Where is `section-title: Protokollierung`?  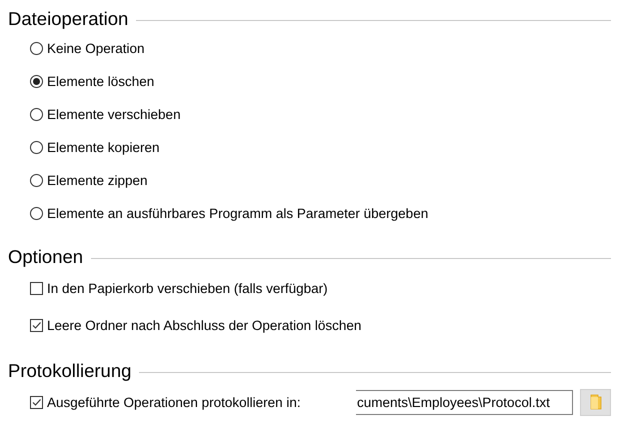 section-title: Protokollierung is located at coordinates (70, 371).